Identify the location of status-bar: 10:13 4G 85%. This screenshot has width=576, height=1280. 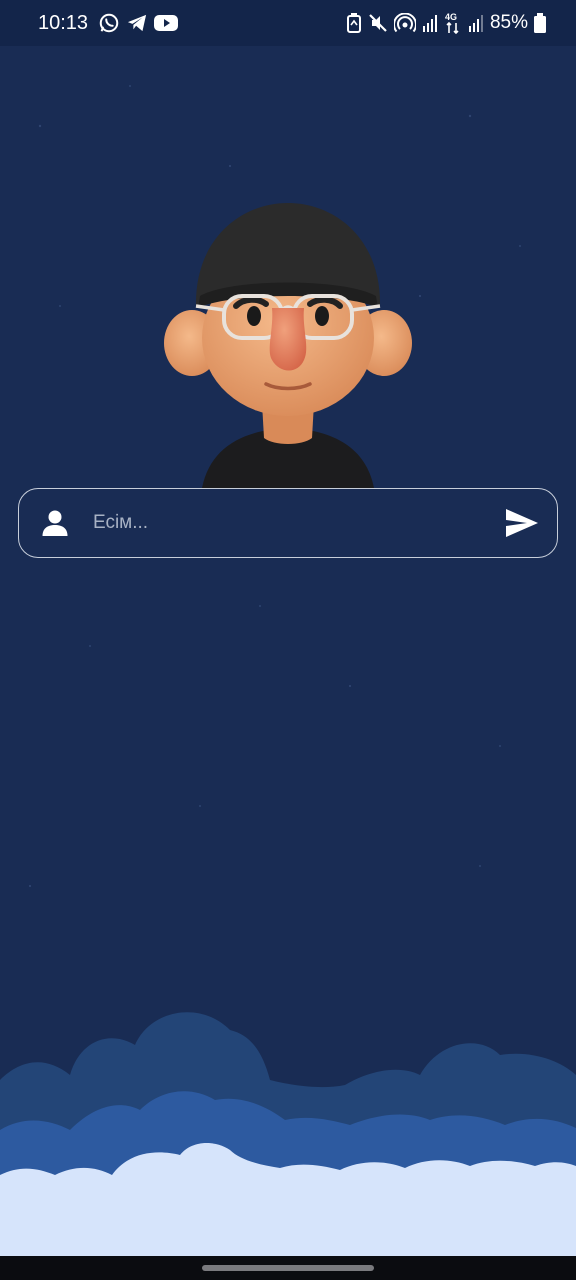
(288, 23).